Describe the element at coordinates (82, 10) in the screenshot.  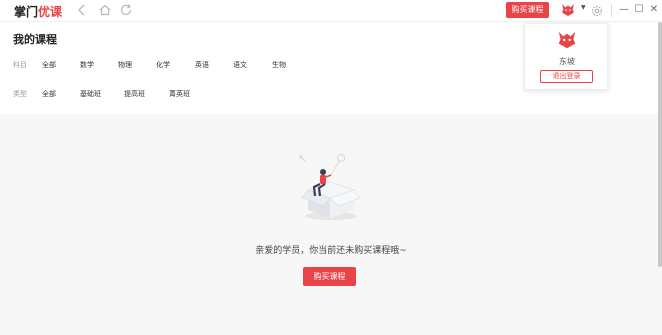
I see `chevron-left-icon` at that location.